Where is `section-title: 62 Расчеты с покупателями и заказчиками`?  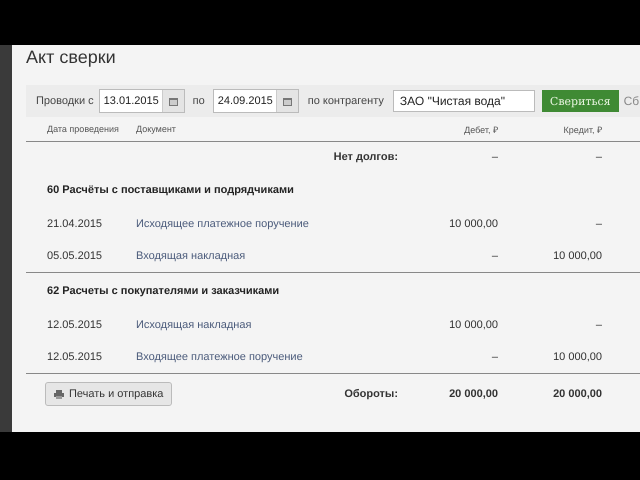 section-title: 62 Расчеты с покупателями и заказчиками is located at coordinates (163, 291).